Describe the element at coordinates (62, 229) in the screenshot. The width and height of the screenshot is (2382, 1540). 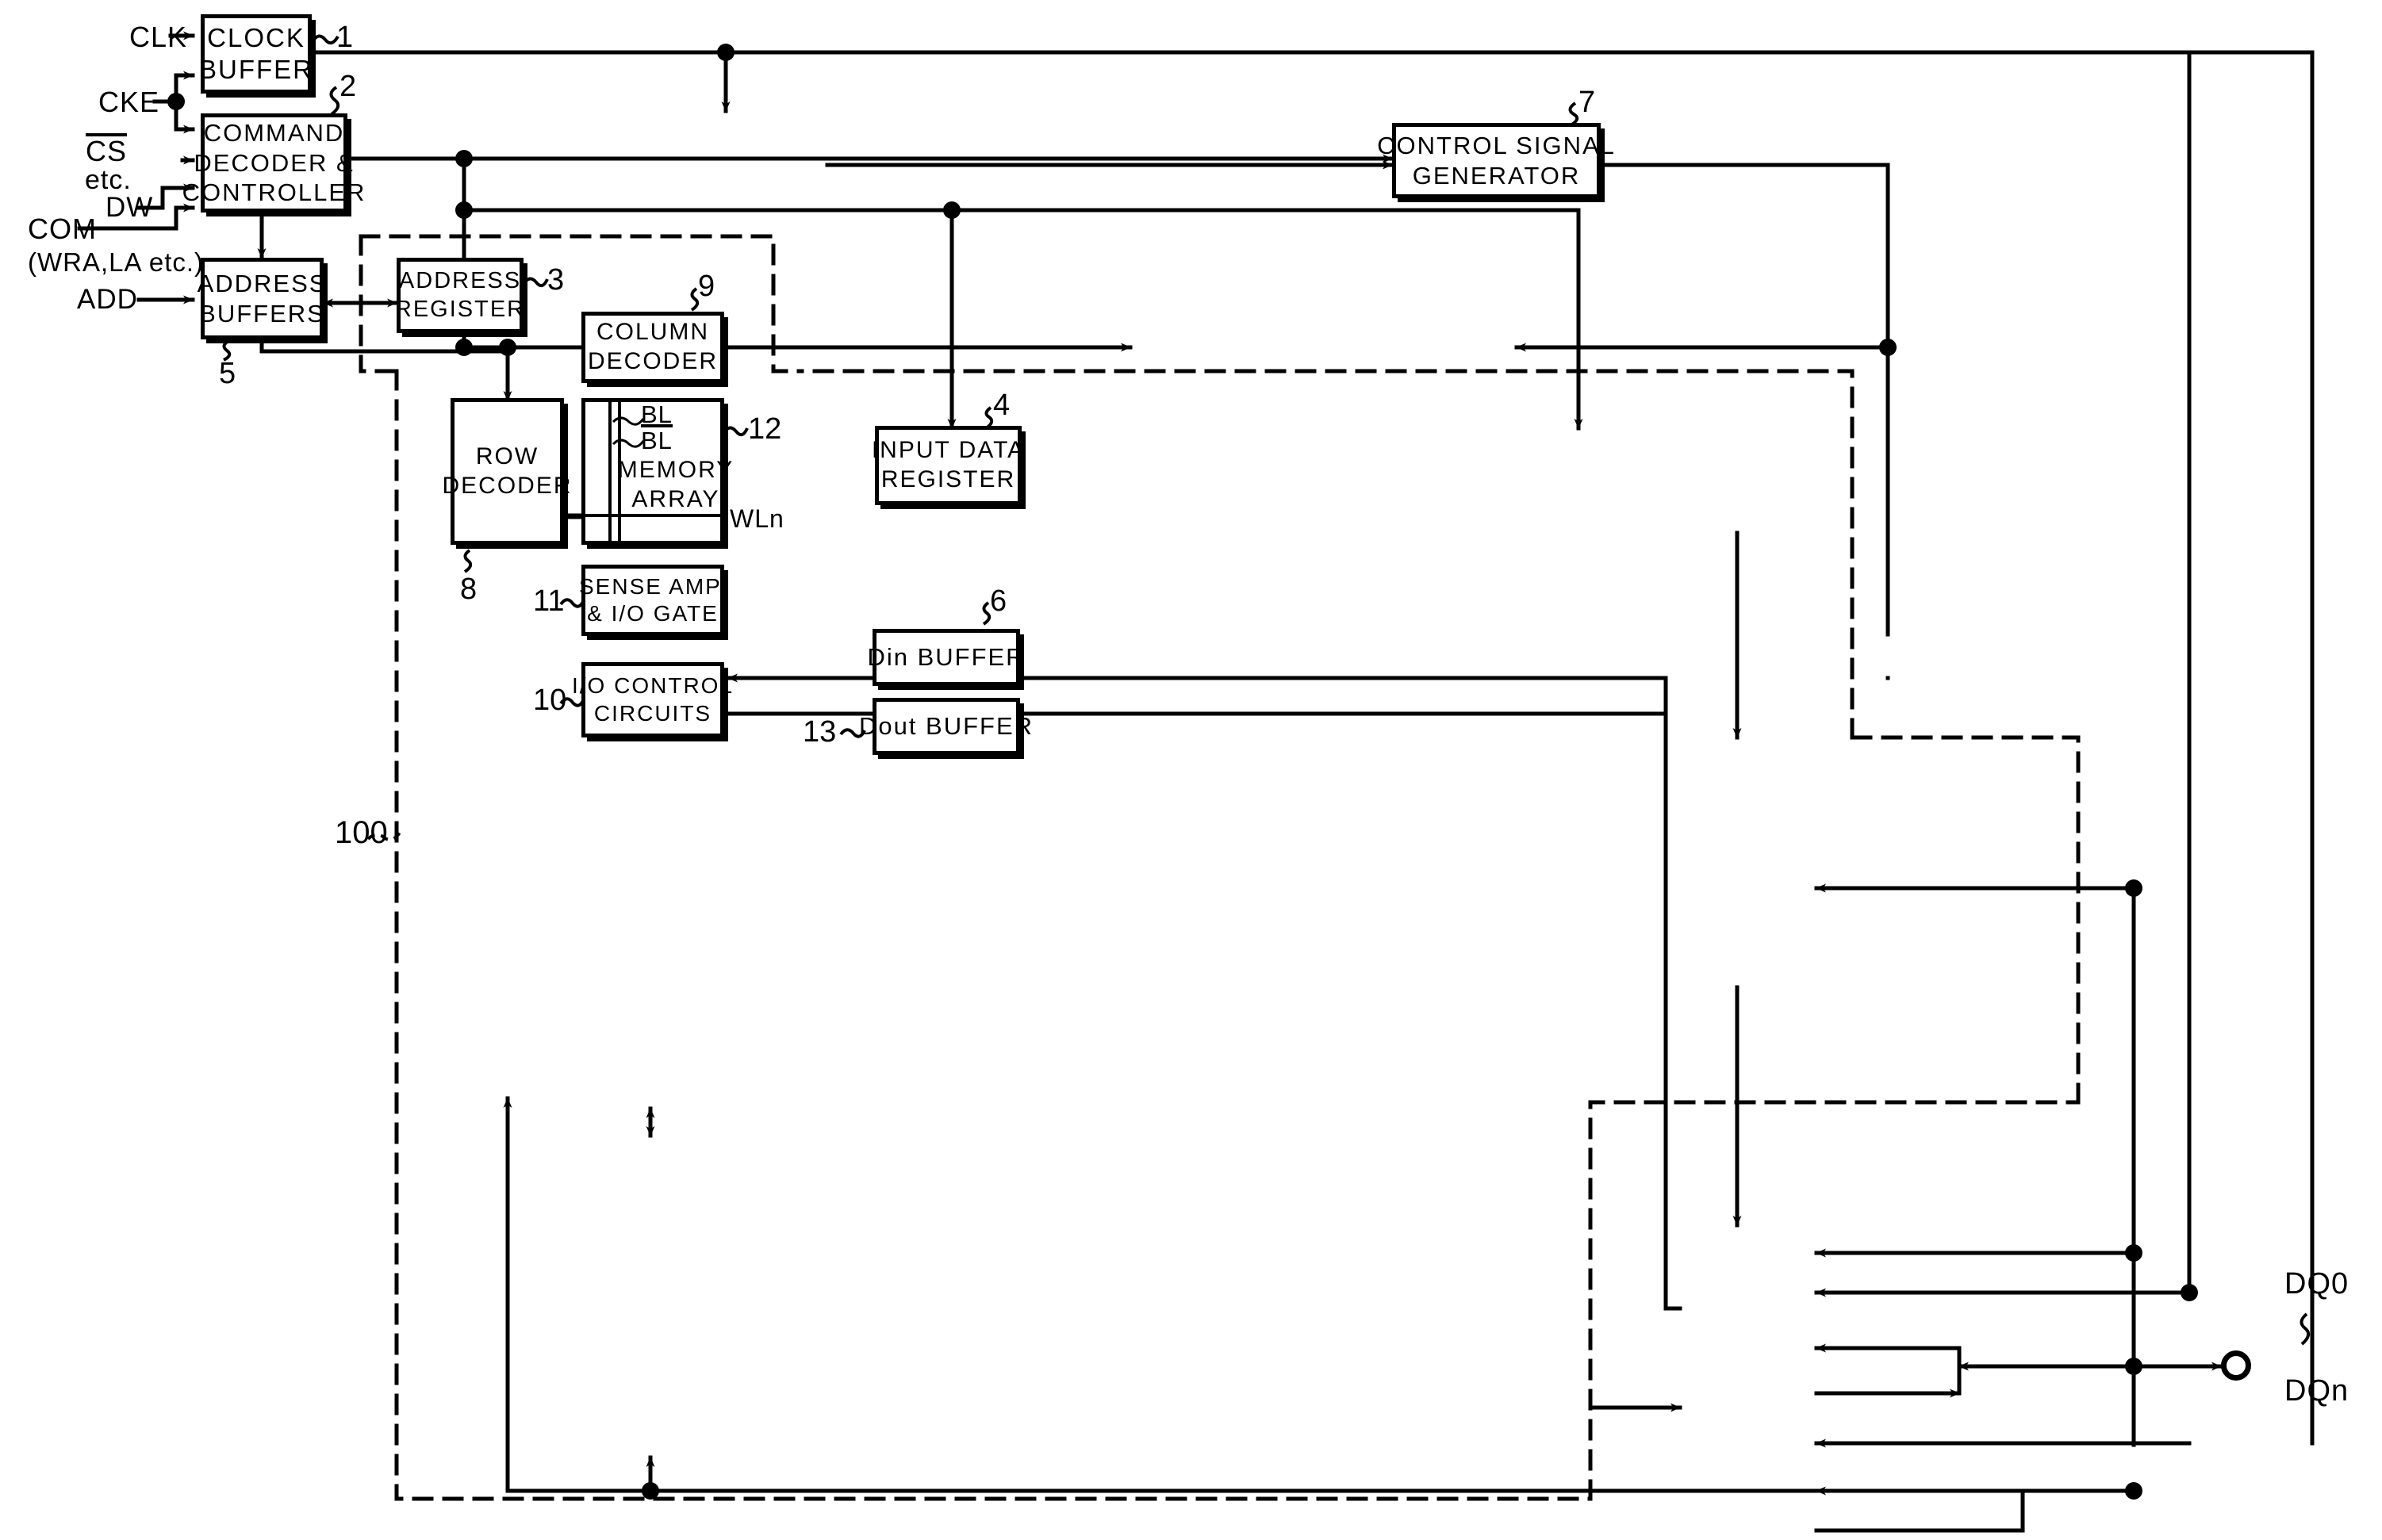
I see `input-label-com: COM` at that location.